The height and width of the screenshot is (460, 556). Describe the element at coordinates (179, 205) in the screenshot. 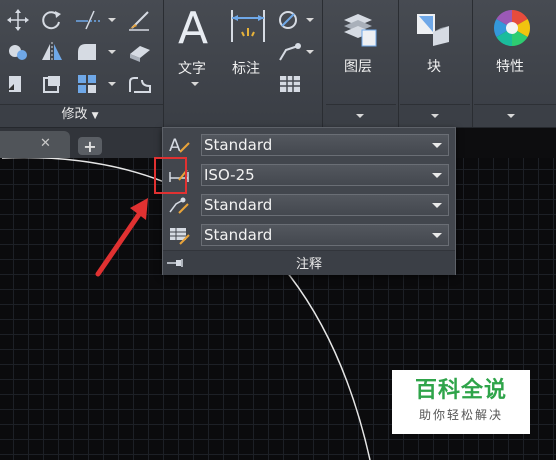

I see `multileader-style-icon` at that location.